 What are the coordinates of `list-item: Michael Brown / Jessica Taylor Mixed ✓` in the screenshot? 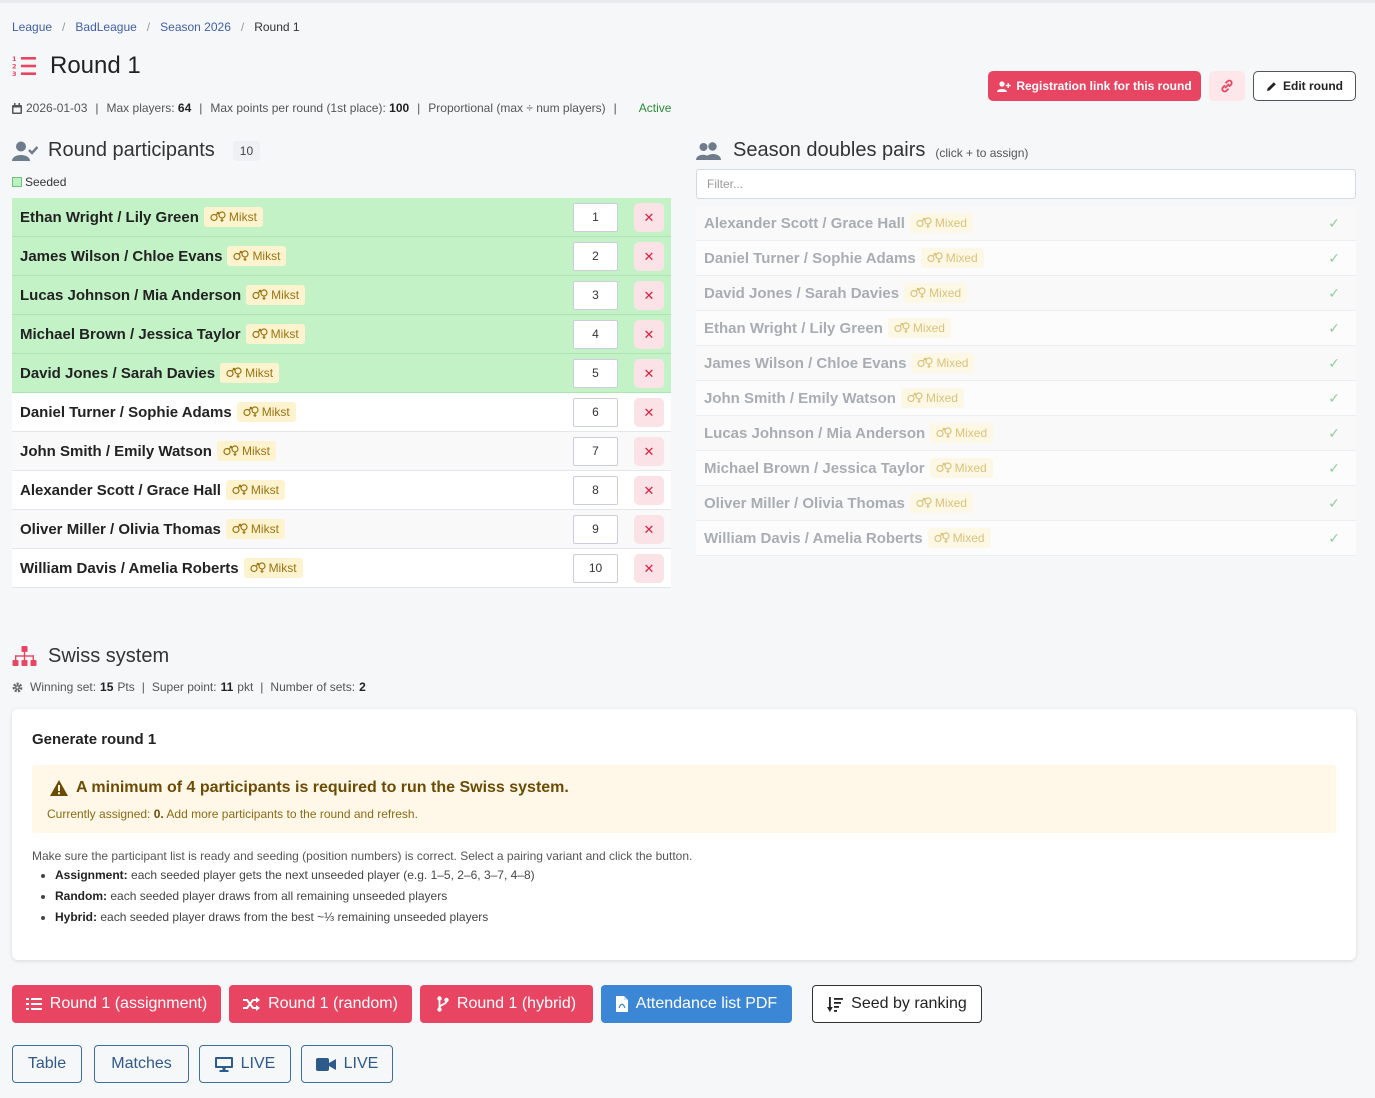 It's located at (1026, 468).